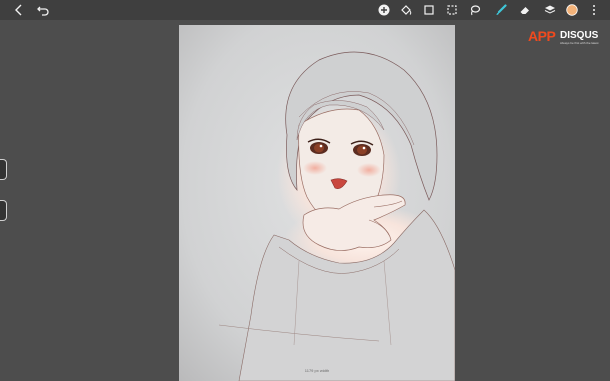 The image size is (610, 381). I want to click on opacity-slider, so click(3, 210).